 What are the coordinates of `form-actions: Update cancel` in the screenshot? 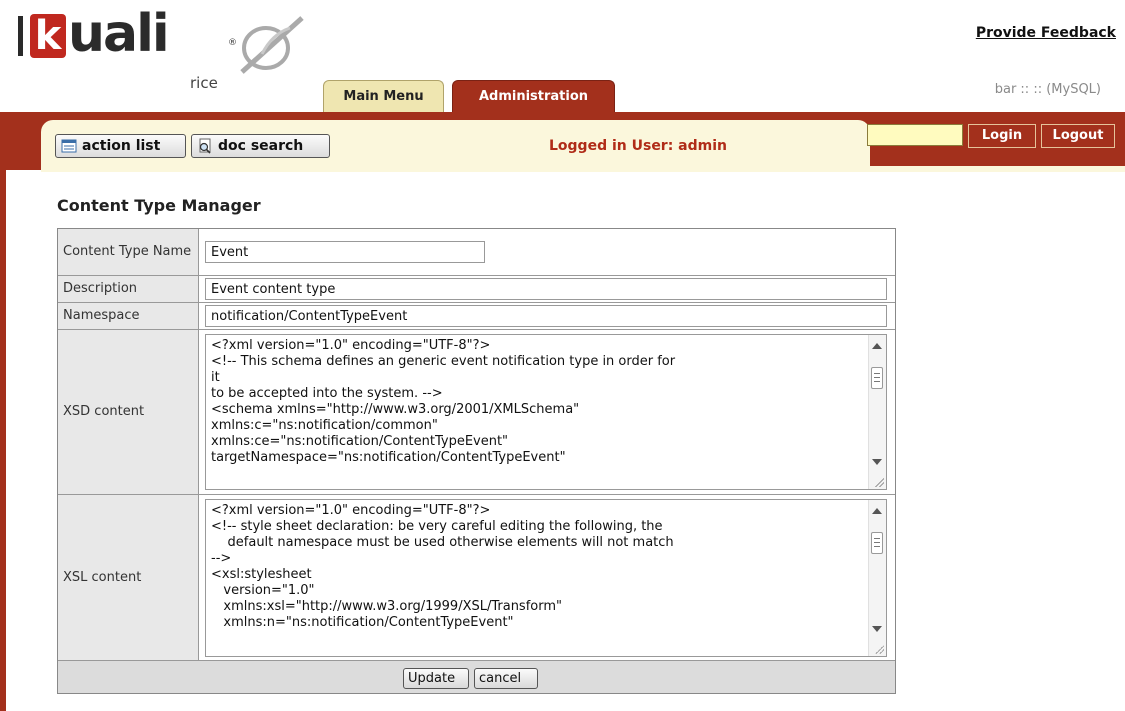 It's located at (476, 677).